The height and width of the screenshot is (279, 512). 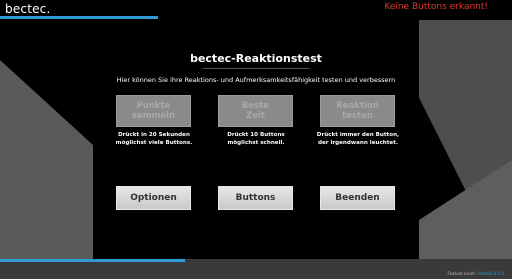 I want to click on reaction-test-desc-1: Drückt immer den Button,, so click(x=358, y=135).